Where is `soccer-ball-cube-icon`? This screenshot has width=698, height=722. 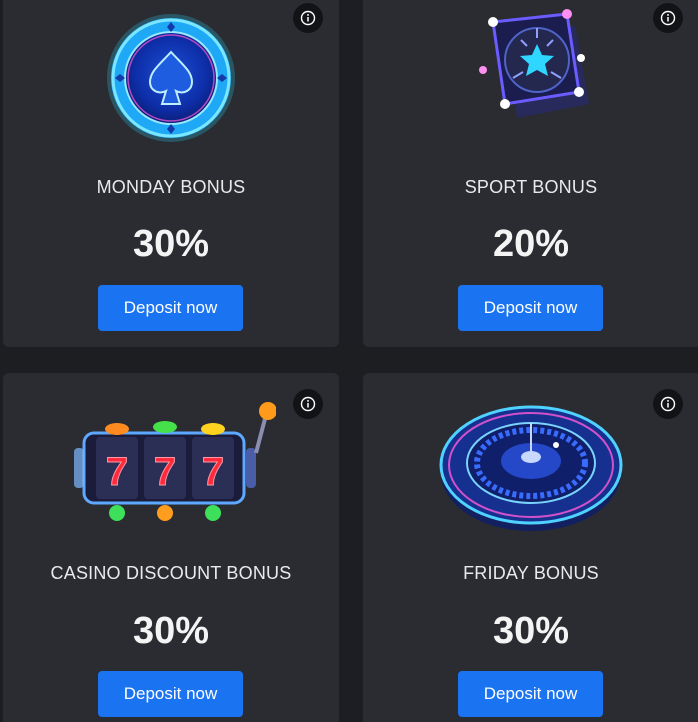 soccer-ball-cube-icon is located at coordinates (534, 63).